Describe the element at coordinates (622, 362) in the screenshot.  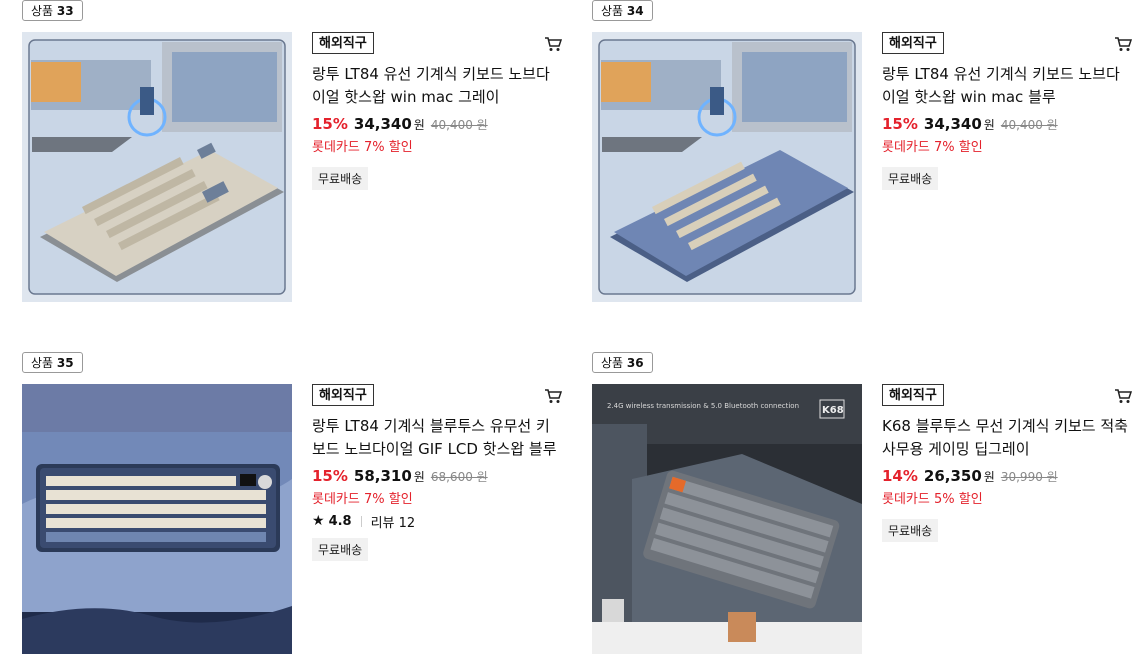
I see `rank-badge: 상품 36` at that location.